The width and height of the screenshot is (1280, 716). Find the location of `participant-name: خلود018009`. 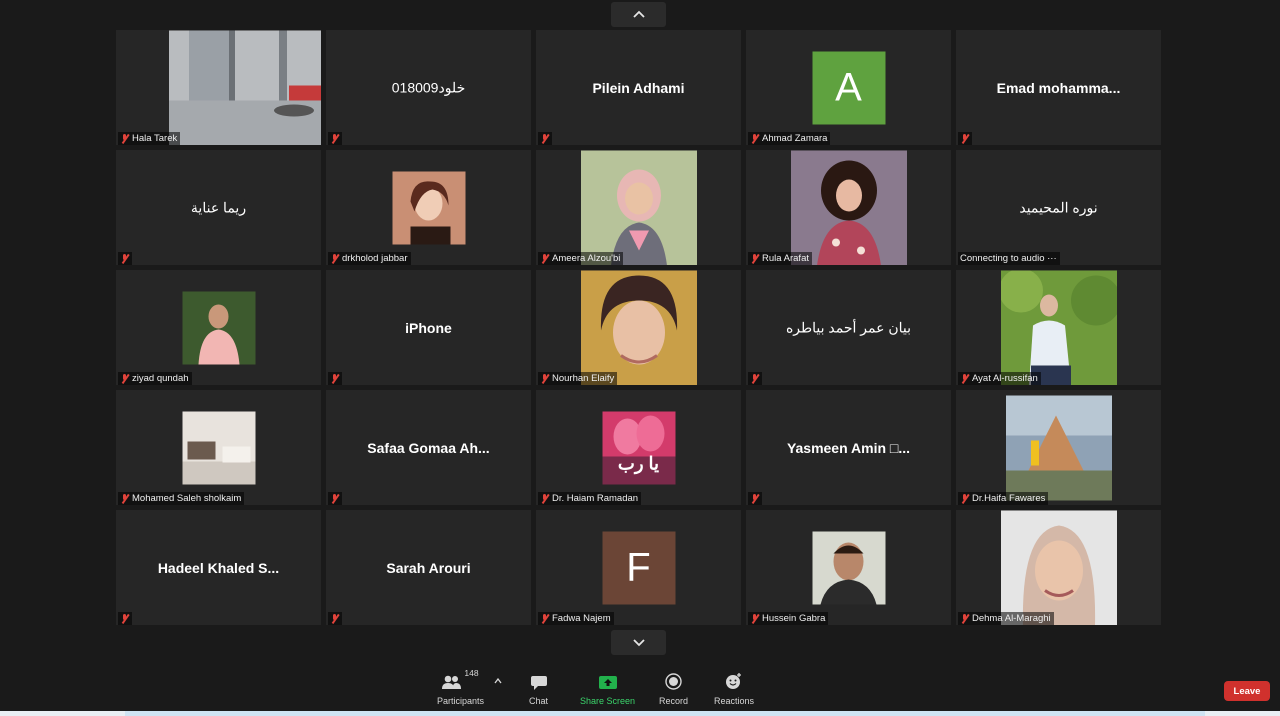

participant-name: خلود018009 is located at coordinates (428, 87).